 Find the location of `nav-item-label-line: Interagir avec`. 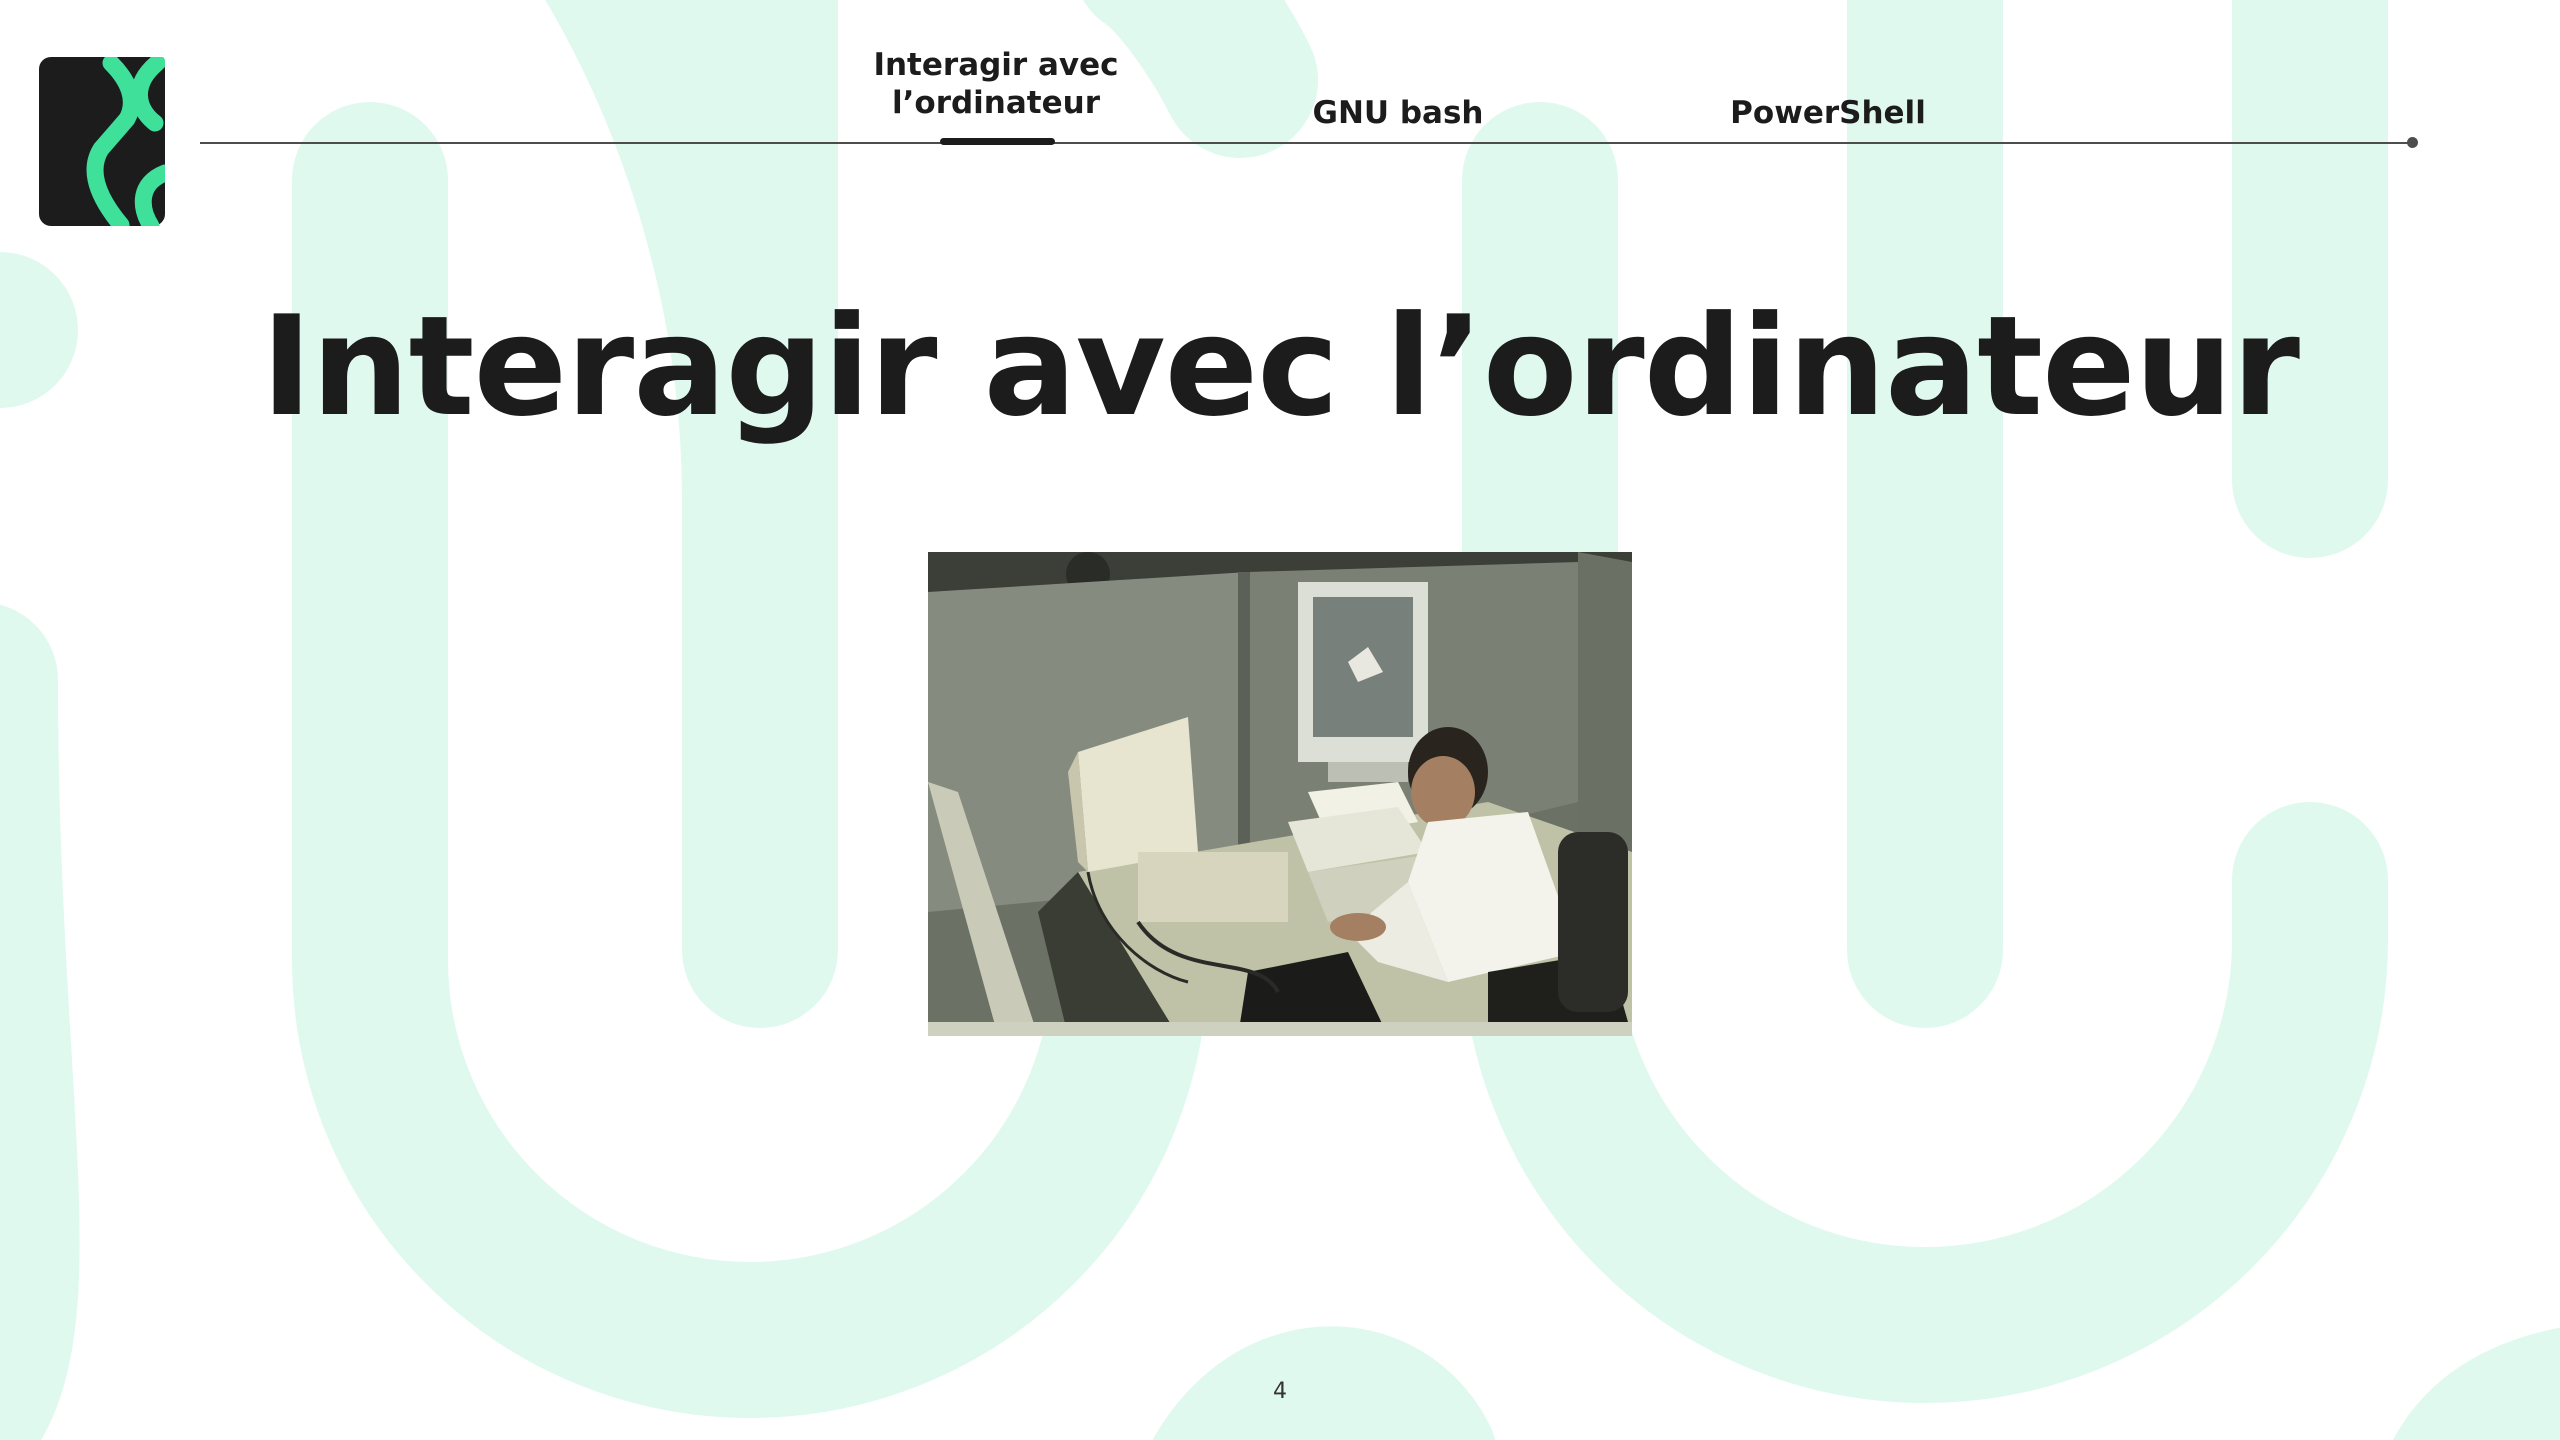

nav-item-label-line: Interagir avec is located at coordinates (996, 65).